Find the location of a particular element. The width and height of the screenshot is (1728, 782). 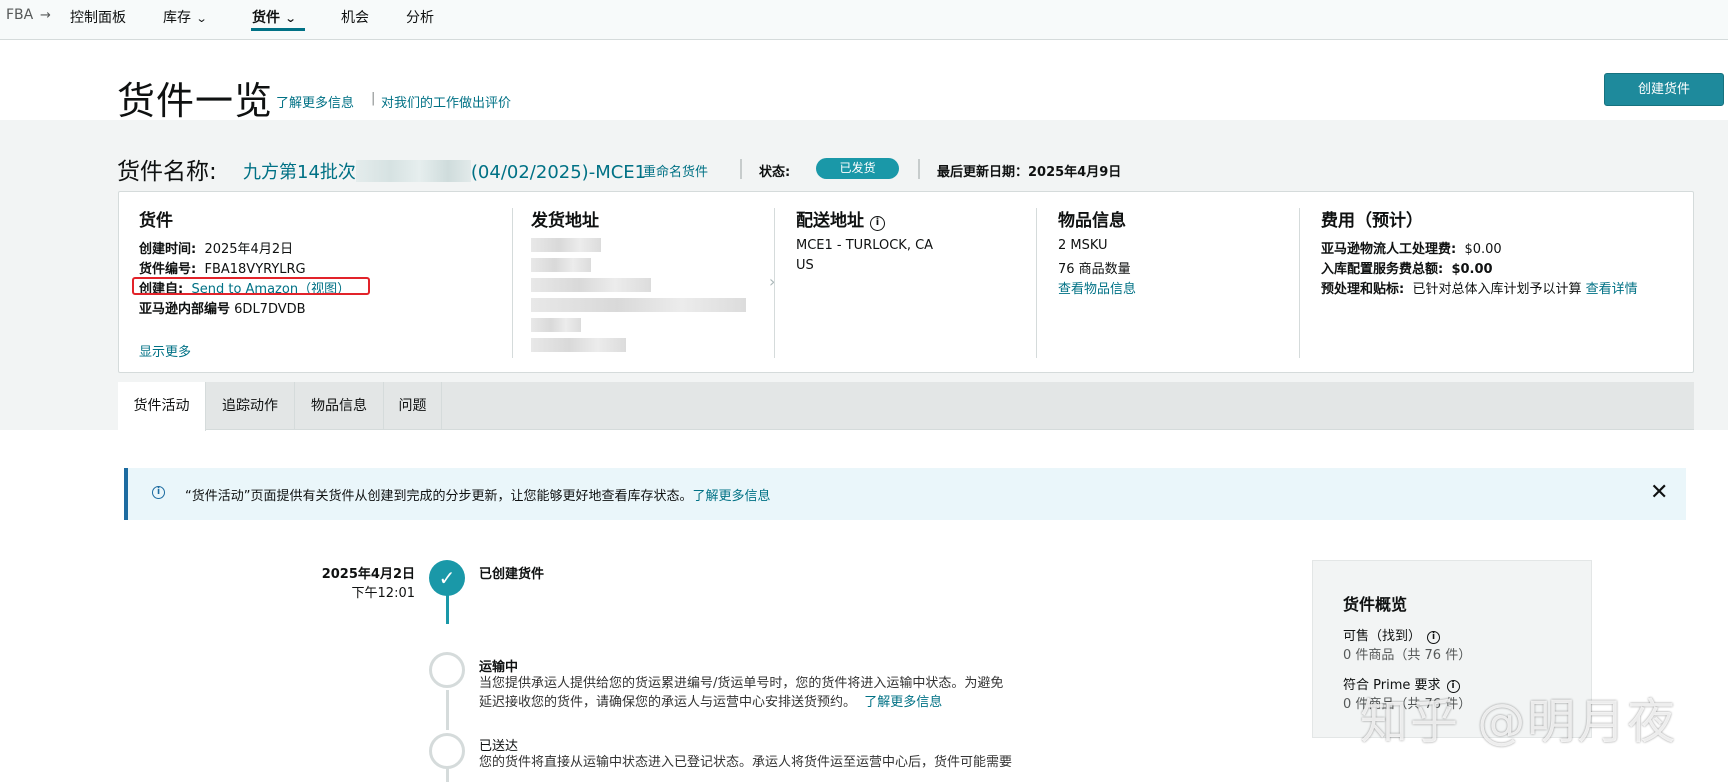

page-title: 货件一览 is located at coordinates (195, 101).